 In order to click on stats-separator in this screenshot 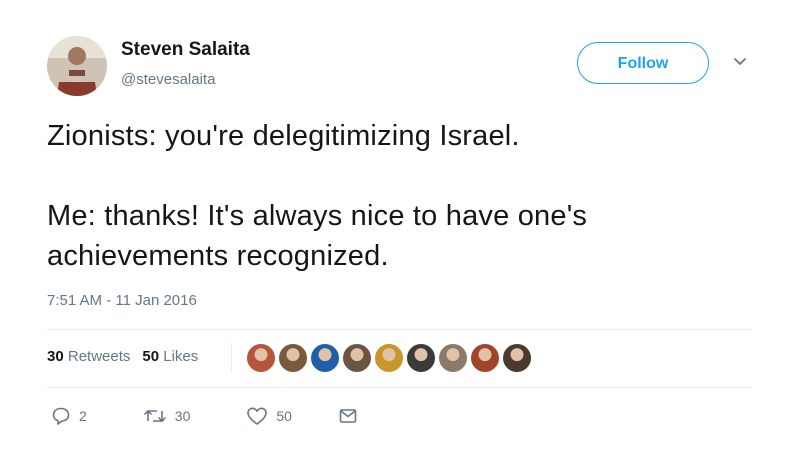, I will do `click(231, 358)`.